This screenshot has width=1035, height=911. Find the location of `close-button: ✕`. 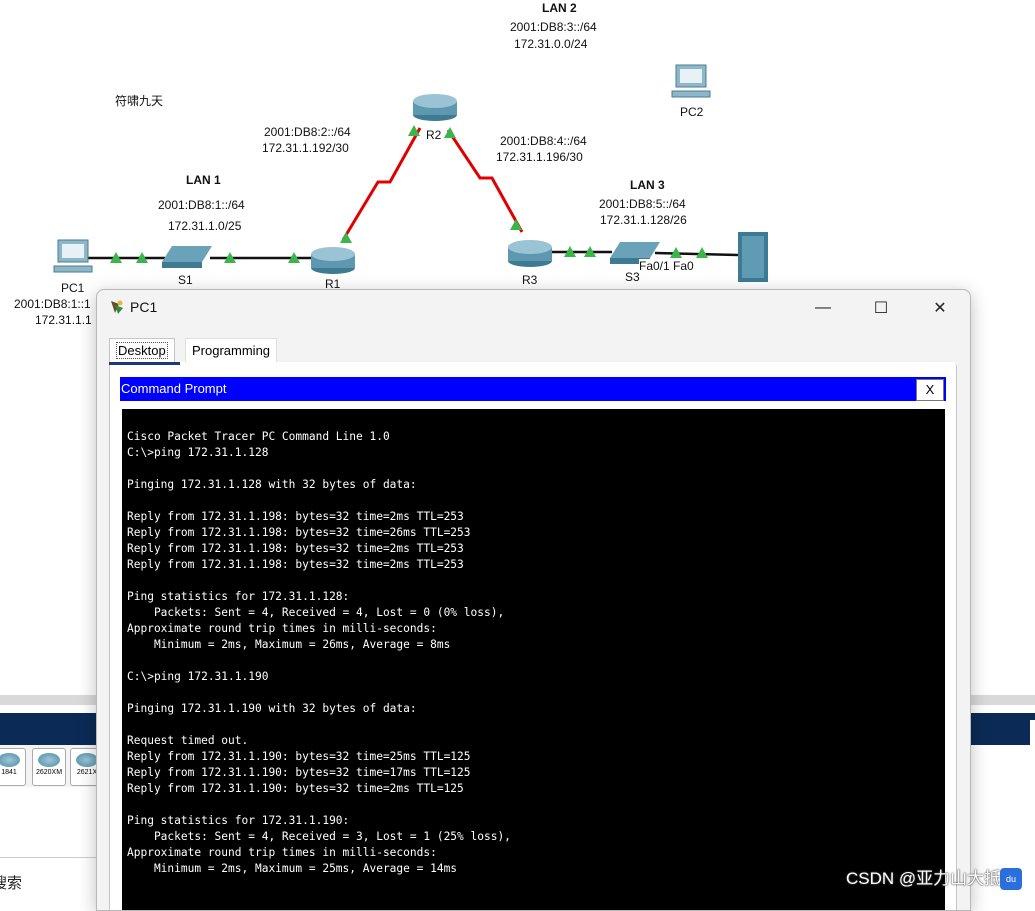

close-button: ✕ is located at coordinates (940, 308).